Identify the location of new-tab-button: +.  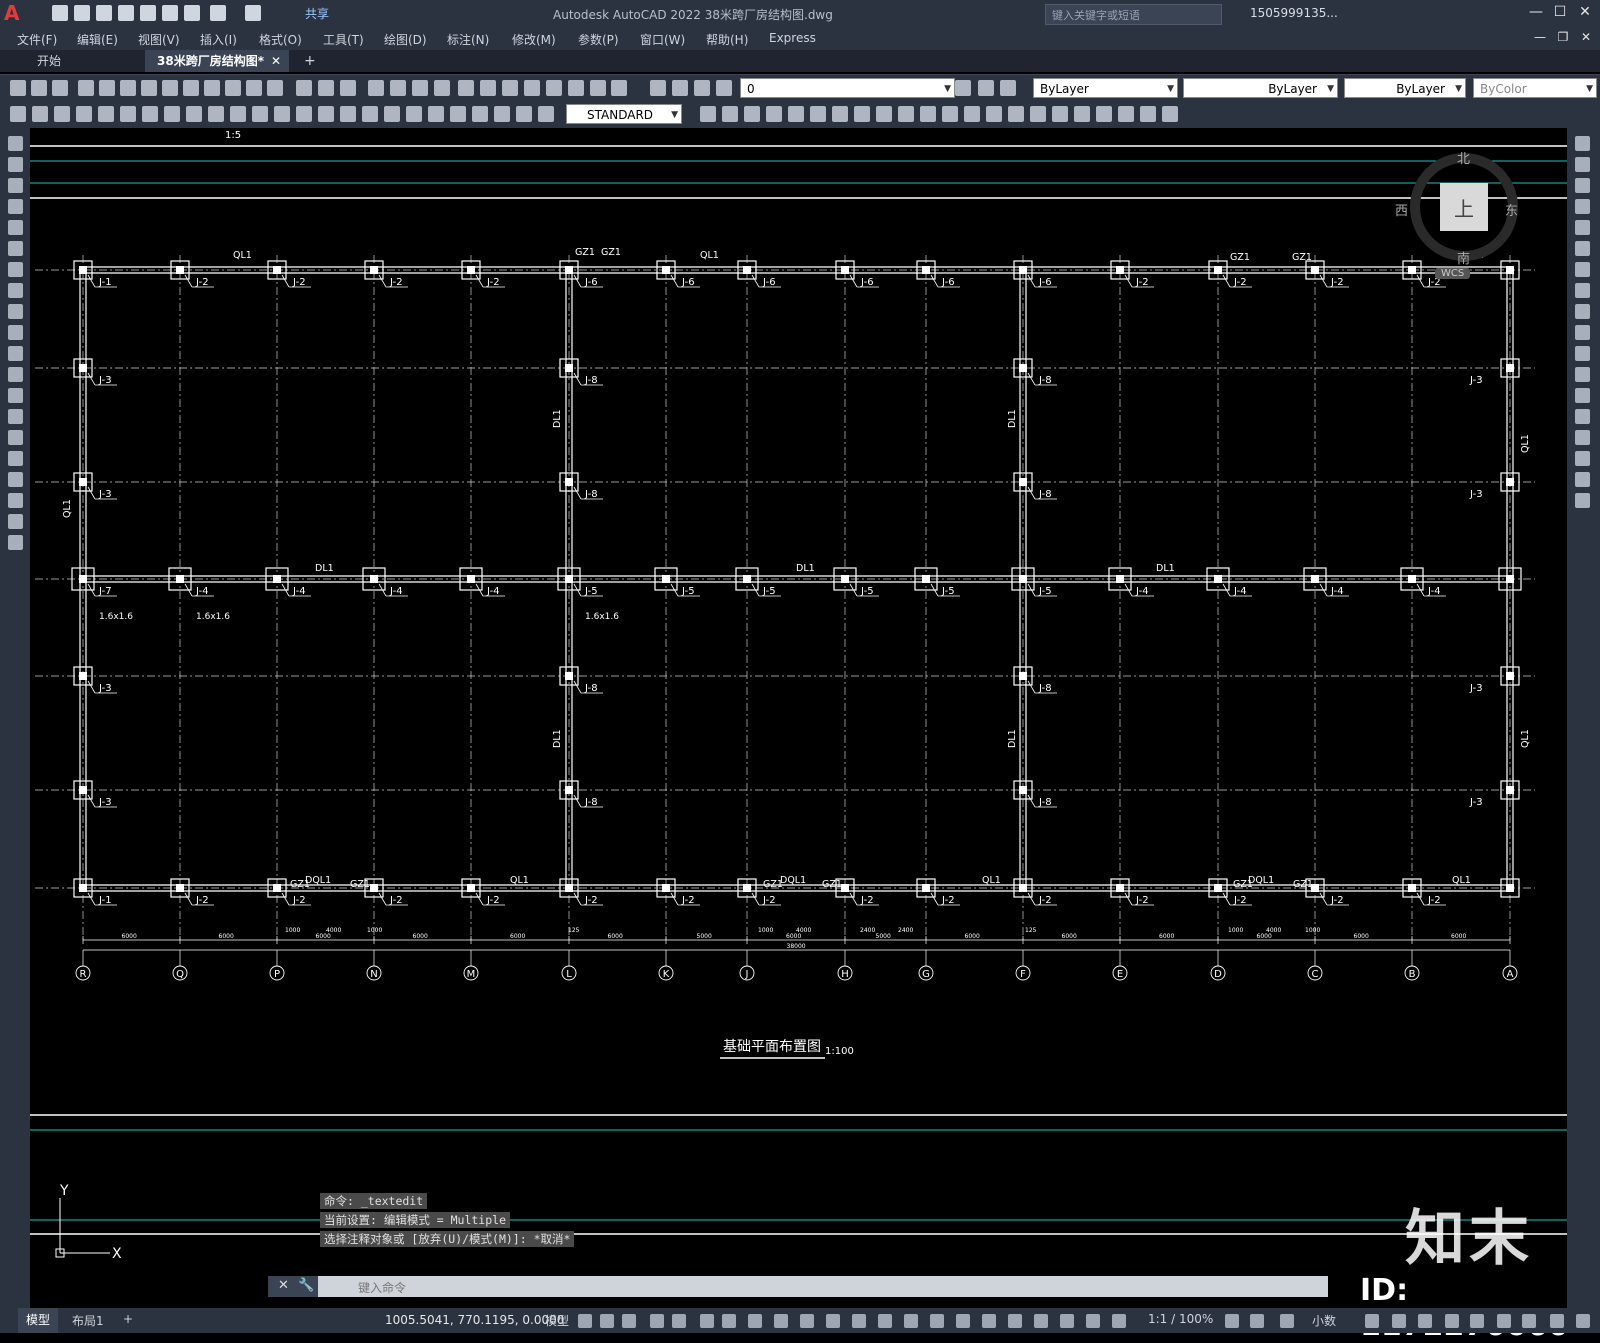
(310, 61).